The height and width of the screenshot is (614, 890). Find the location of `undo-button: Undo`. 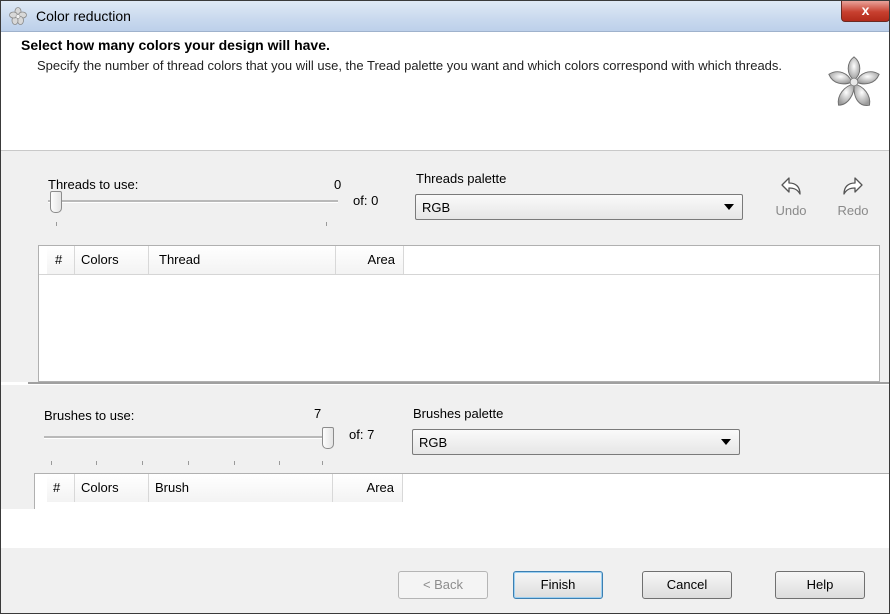

undo-button: Undo is located at coordinates (791, 195).